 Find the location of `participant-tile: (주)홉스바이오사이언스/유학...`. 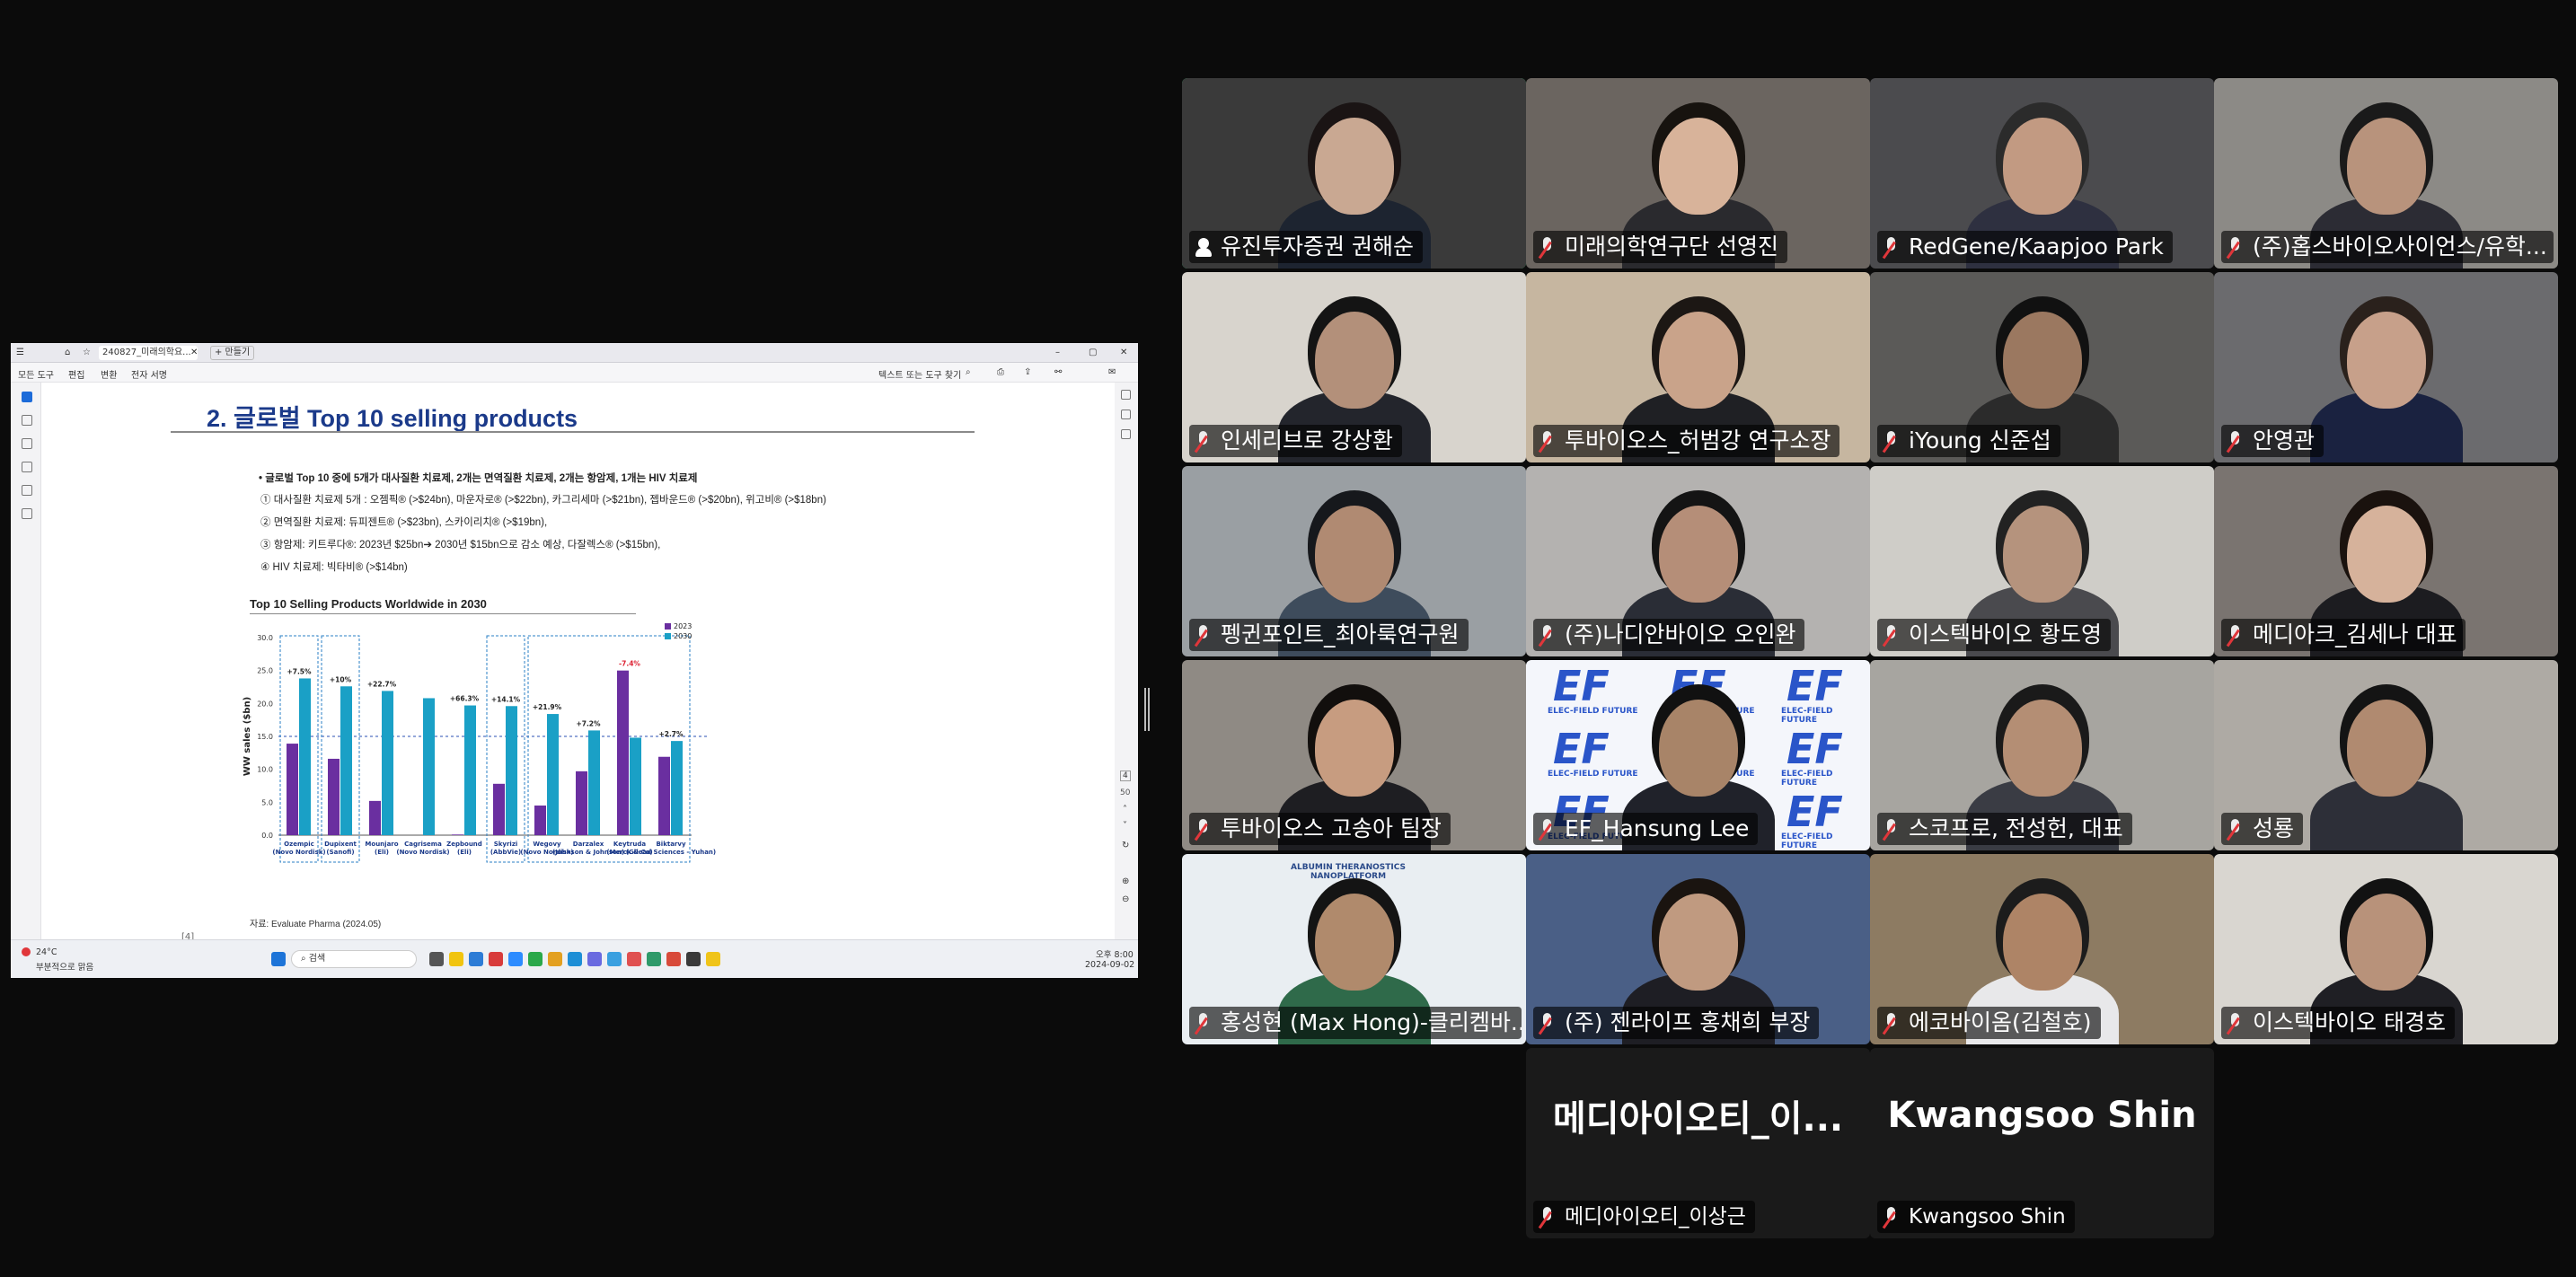

participant-tile: (주)홉스바이오사이언스/유학... is located at coordinates (2386, 173).